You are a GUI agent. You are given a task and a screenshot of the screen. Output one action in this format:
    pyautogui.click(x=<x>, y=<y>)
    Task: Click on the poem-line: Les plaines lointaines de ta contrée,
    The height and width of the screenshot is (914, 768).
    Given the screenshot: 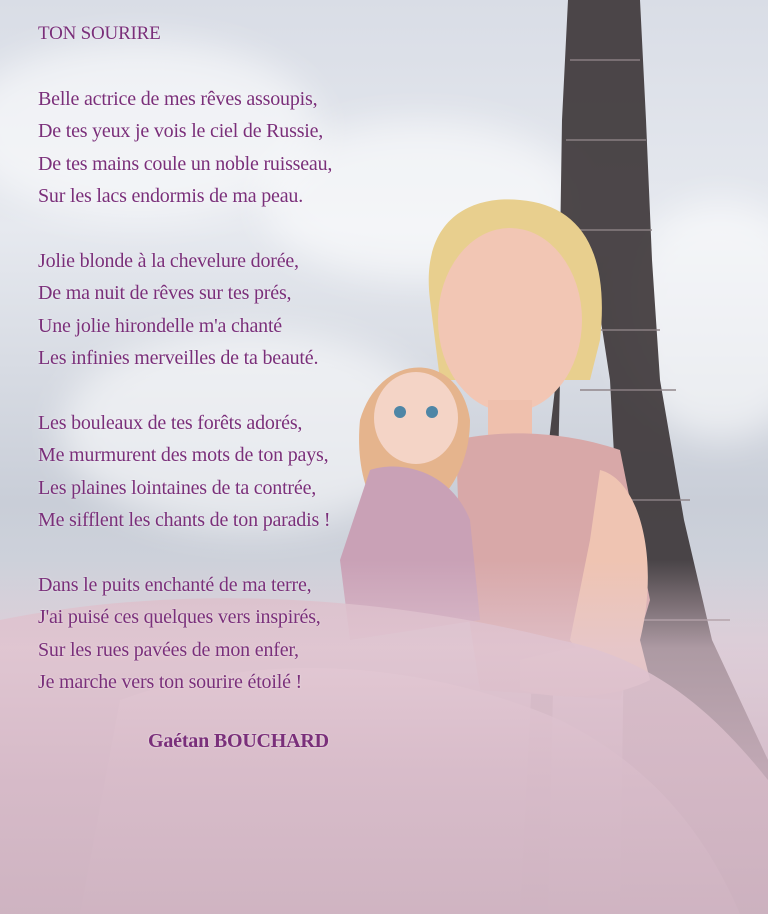 What is the action you would take?
    pyautogui.click(x=177, y=487)
    